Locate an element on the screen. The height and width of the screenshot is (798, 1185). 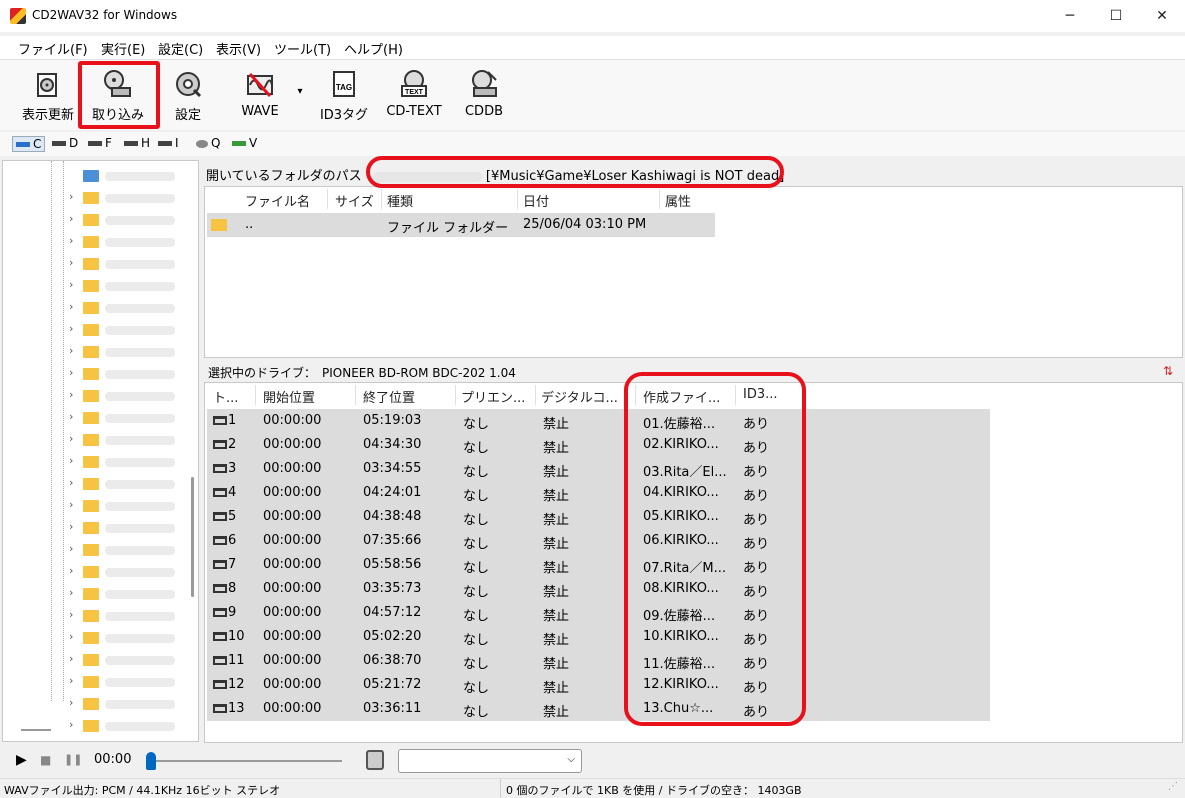
maximize-button: ☐ is located at coordinates (1116, 16).